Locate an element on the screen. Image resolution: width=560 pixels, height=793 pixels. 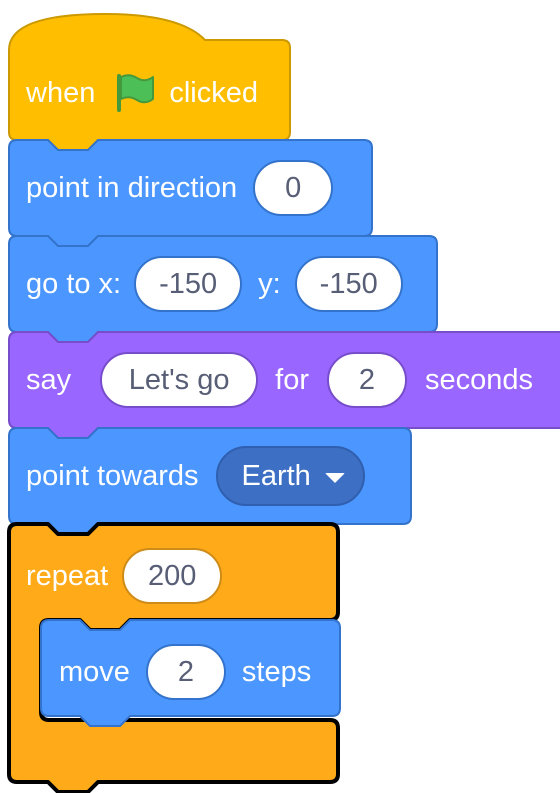
point-in-direction-label: point in direction is located at coordinates (132, 187).